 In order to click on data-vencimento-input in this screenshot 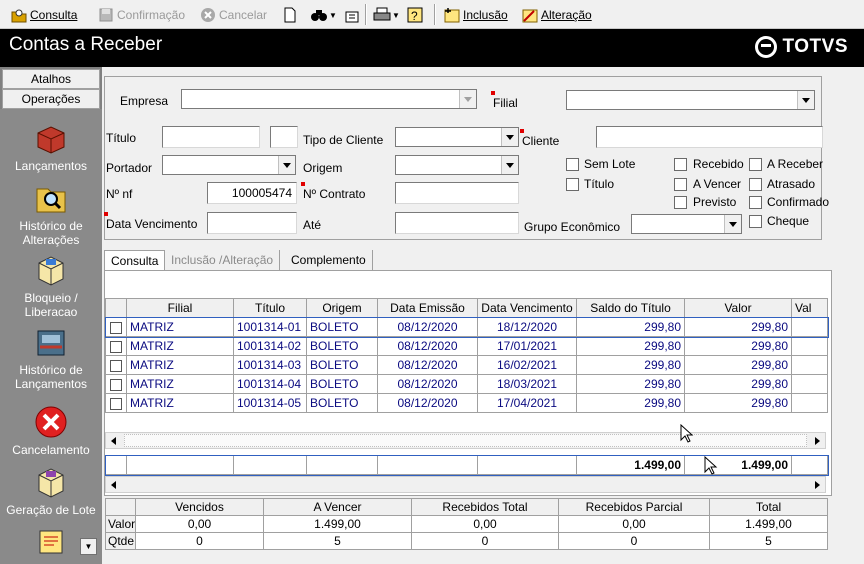, I will do `click(252, 223)`.